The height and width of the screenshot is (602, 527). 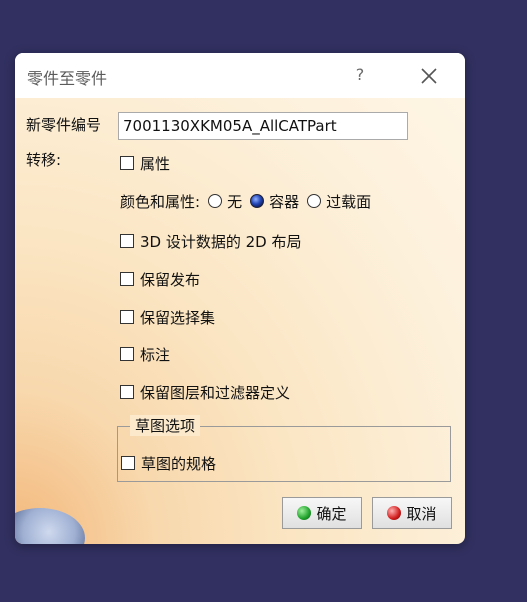 I want to click on checkbox-2d-layout, so click(x=127, y=241).